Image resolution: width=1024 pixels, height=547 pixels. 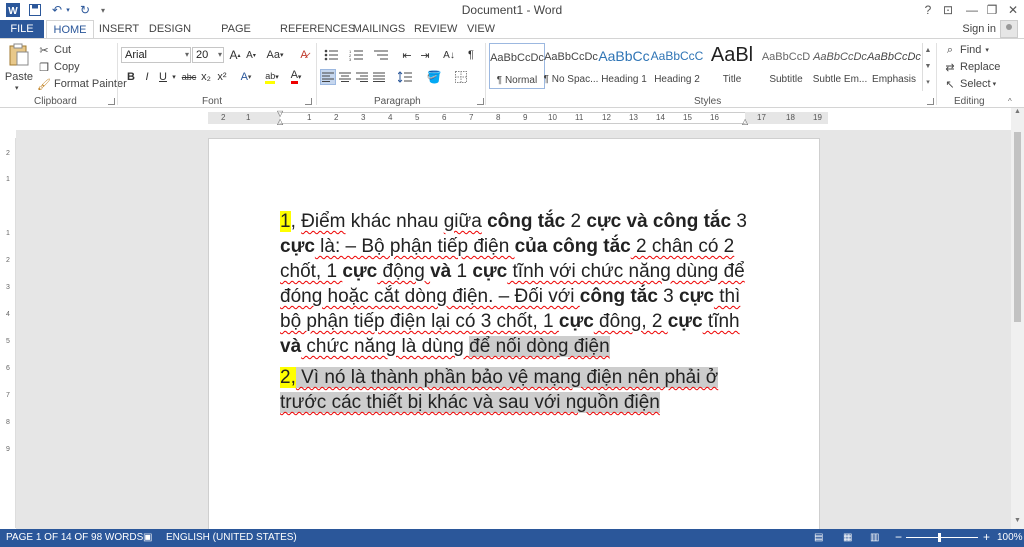 I want to click on collapse-ribbon-icon: ^, so click(x=1010, y=101).